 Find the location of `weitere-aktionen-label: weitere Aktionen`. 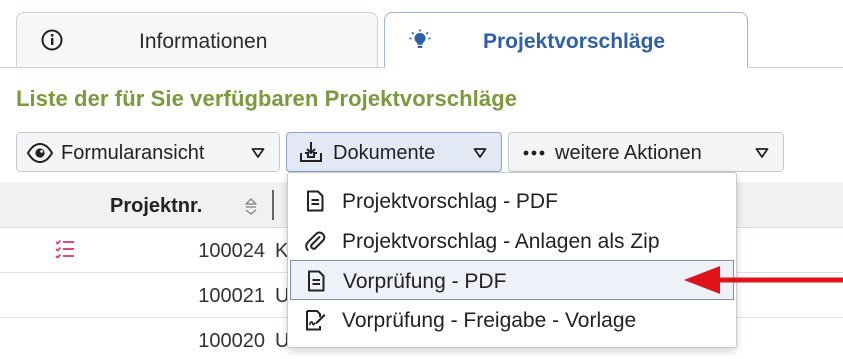

weitere-aktionen-label: weitere Aktionen is located at coordinates (628, 153).